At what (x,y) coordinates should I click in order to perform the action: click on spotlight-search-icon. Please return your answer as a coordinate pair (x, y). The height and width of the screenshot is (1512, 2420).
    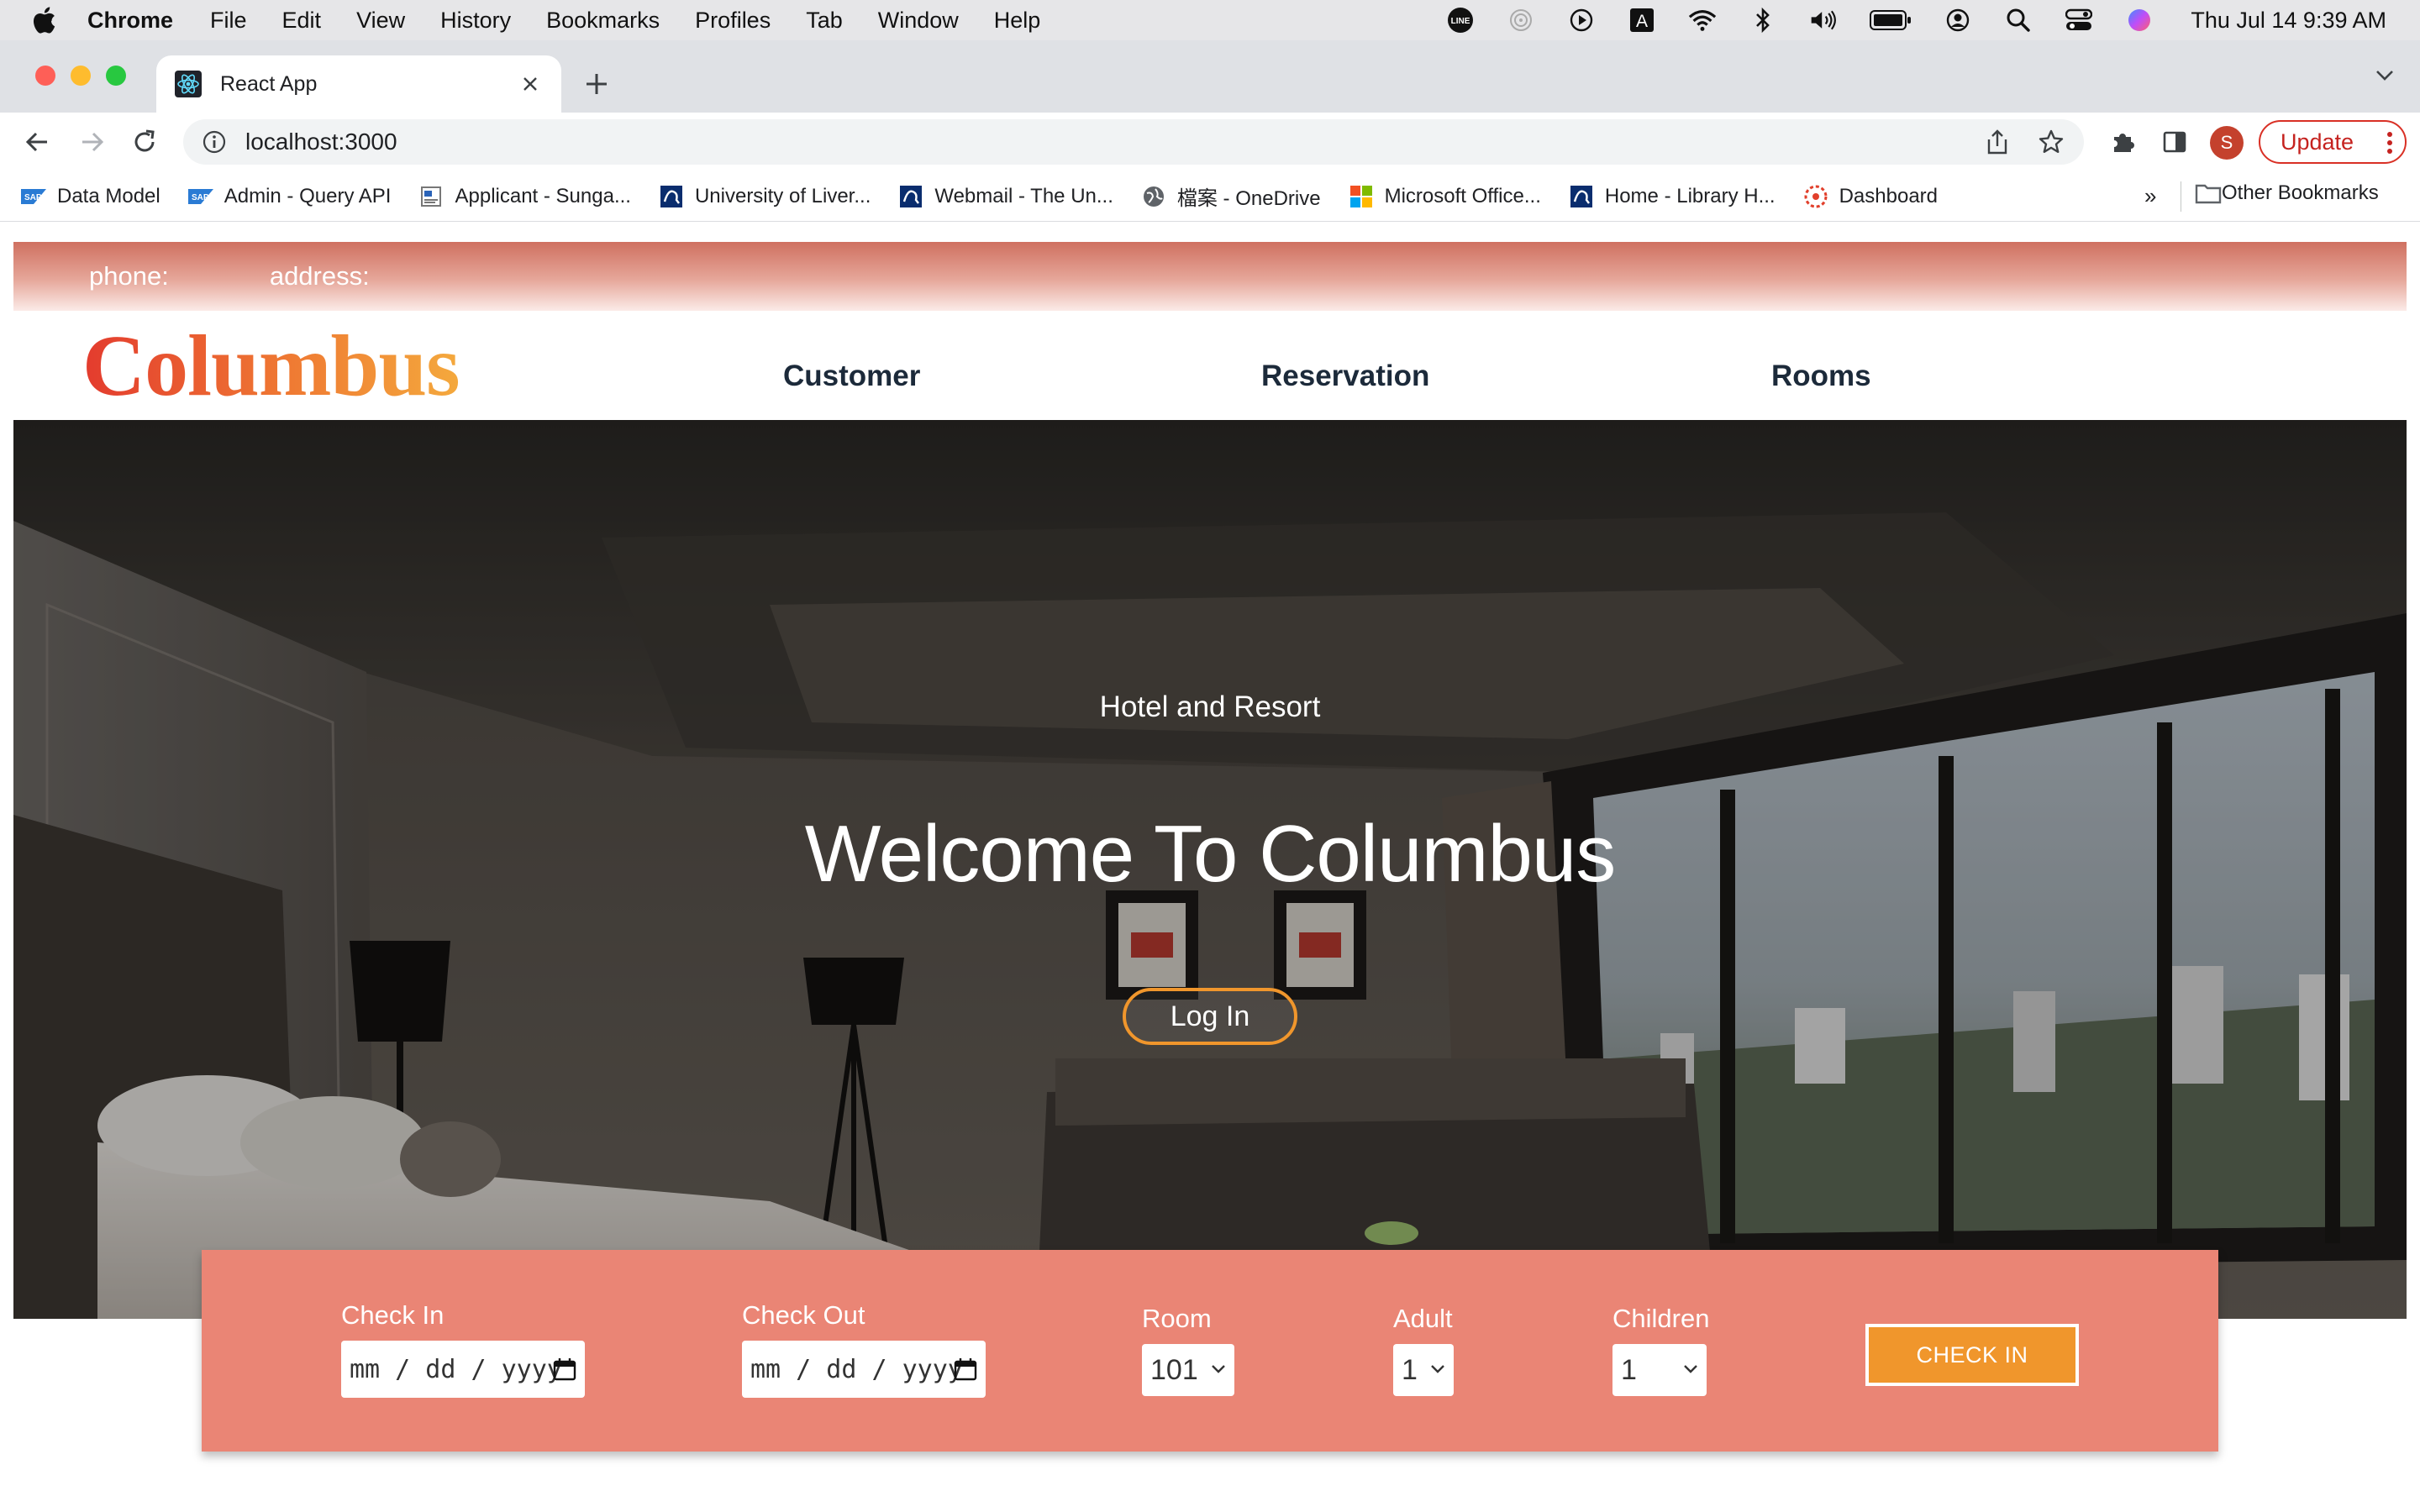
    Looking at the image, I should click on (2019, 20).